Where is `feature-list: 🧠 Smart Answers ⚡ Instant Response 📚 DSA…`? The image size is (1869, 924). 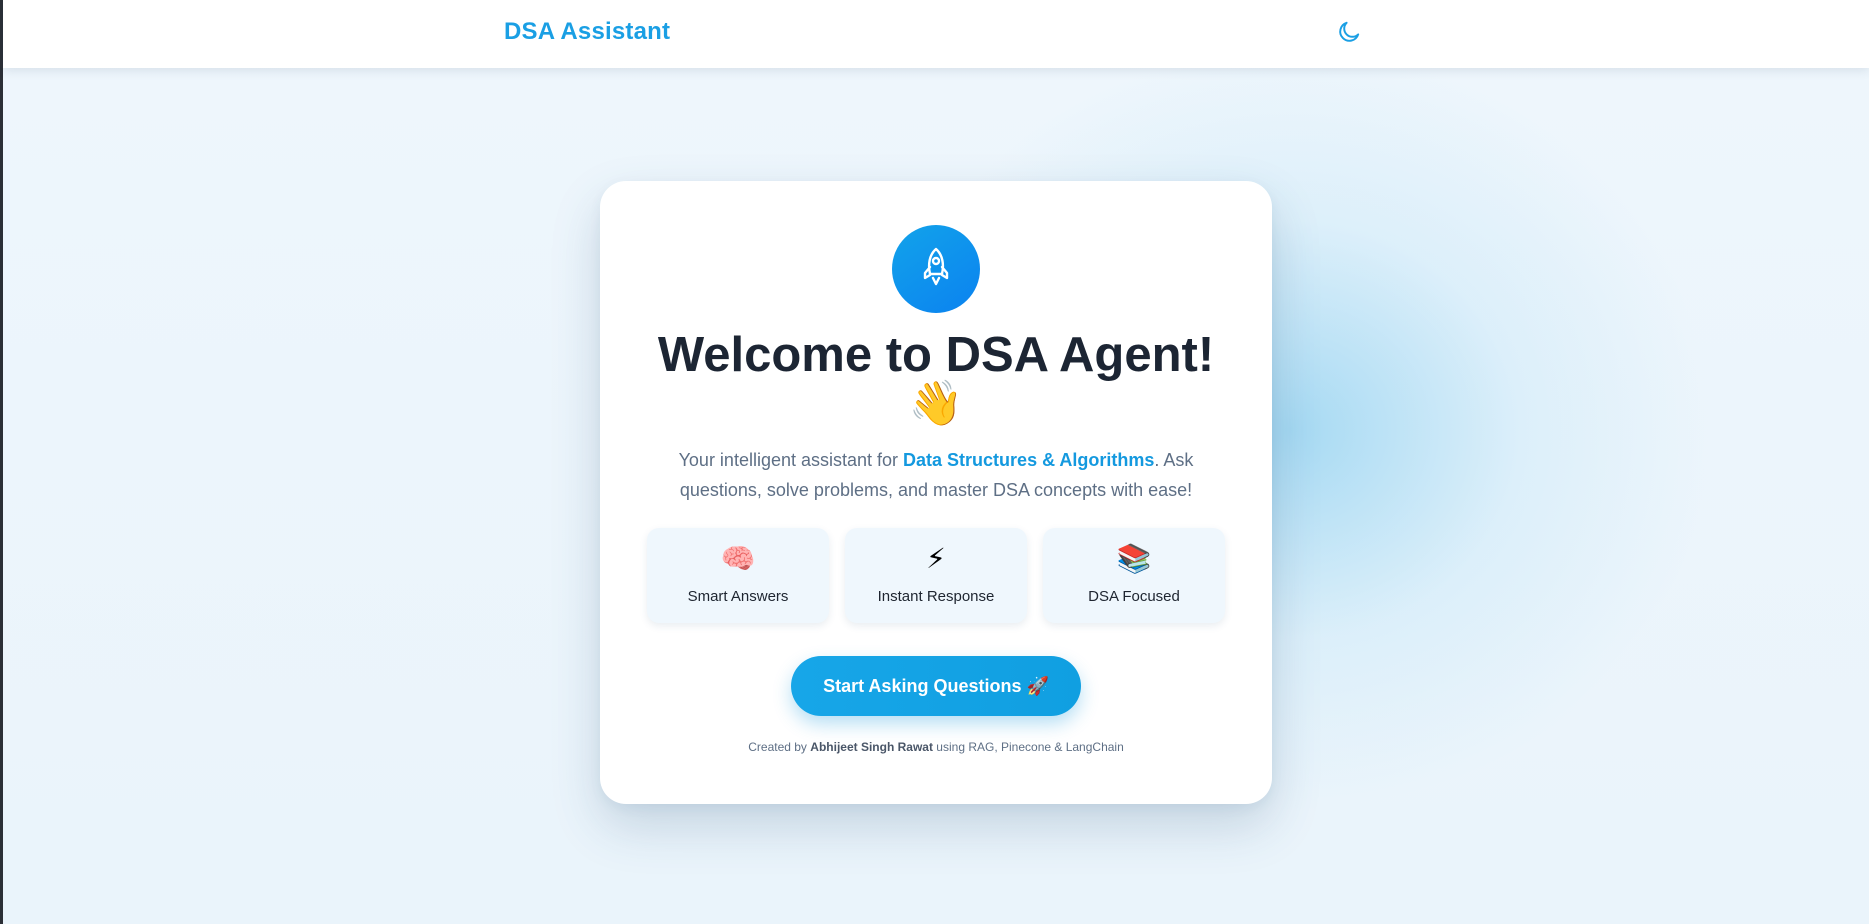
feature-list: 🧠 Smart Answers ⚡ Instant Response 📚 DSA… is located at coordinates (936, 575).